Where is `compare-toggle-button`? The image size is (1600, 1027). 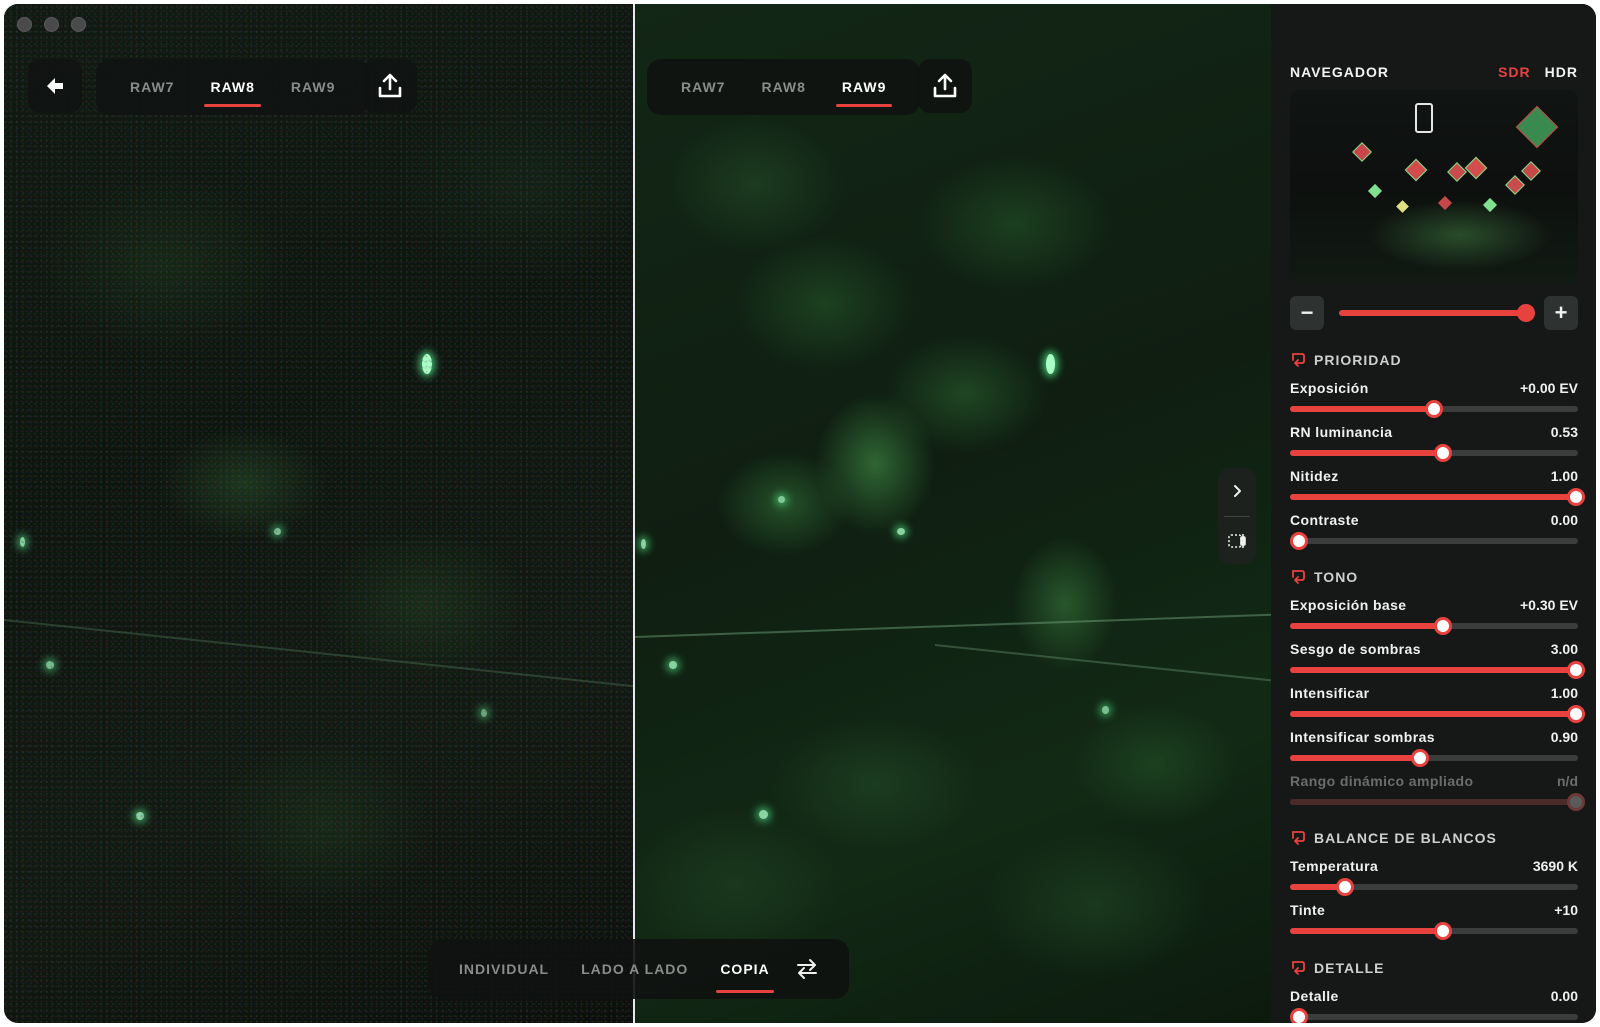
compare-toggle-button is located at coordinates (1237, 541).